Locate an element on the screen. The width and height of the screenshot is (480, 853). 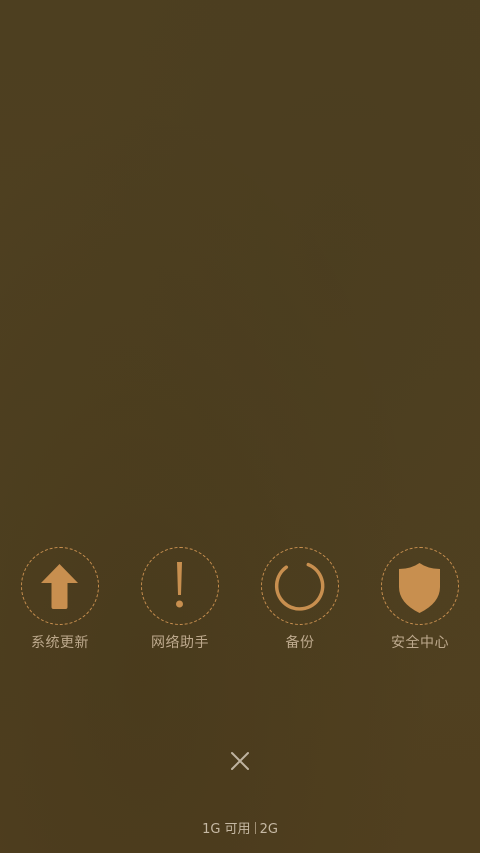
memory-available: 1G 可用 is located at coordinates (226, 829).